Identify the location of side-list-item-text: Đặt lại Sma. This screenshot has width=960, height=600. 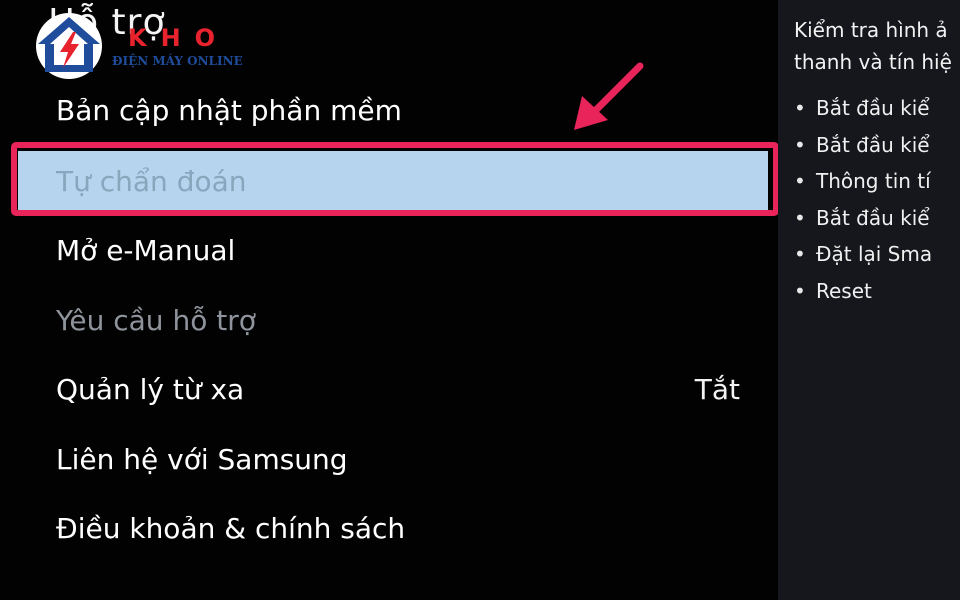
(874, 254).